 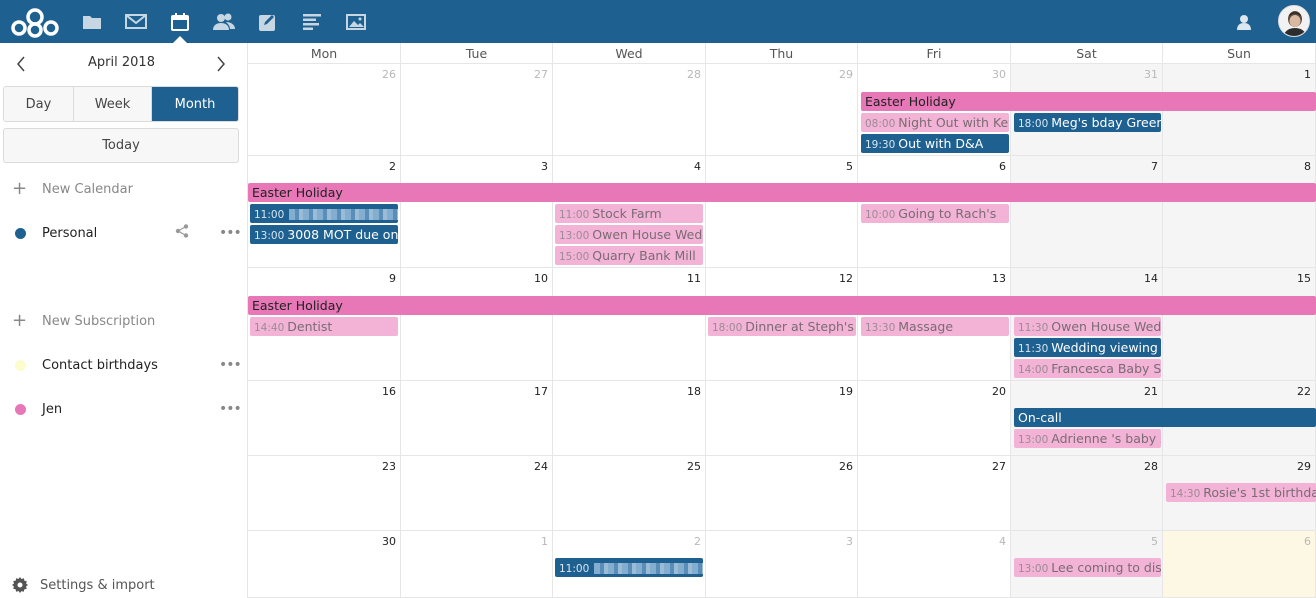 I want to click on event-dentist: 14:40 Dentist, so click(x=324, y=326).